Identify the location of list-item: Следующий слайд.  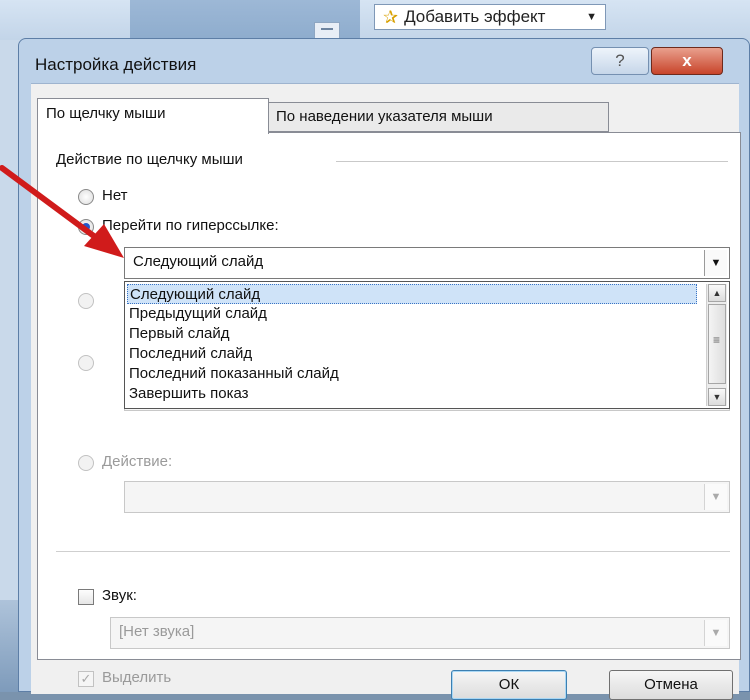
(412, 294).